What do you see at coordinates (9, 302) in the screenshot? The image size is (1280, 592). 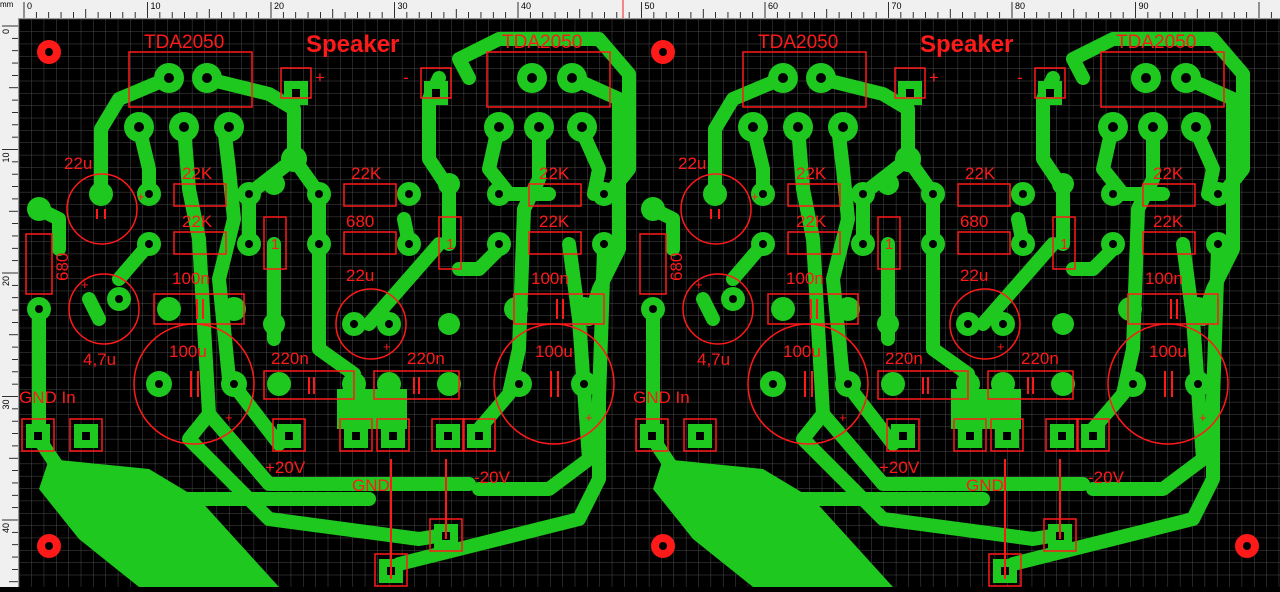 I see `vertical-ruler: 0 10 20 30 40` at bounding box center [9, 302].